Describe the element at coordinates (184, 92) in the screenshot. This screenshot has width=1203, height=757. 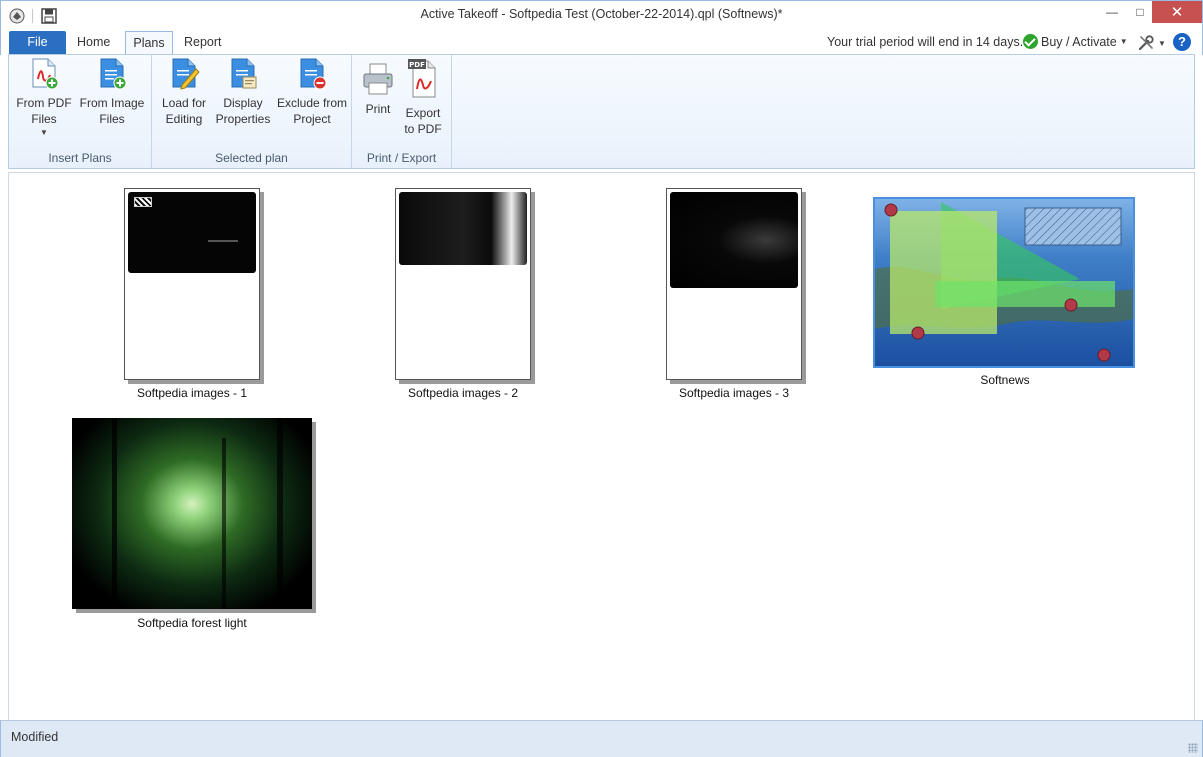
I see `load-for-editing-button: Load for Editing` at that location.